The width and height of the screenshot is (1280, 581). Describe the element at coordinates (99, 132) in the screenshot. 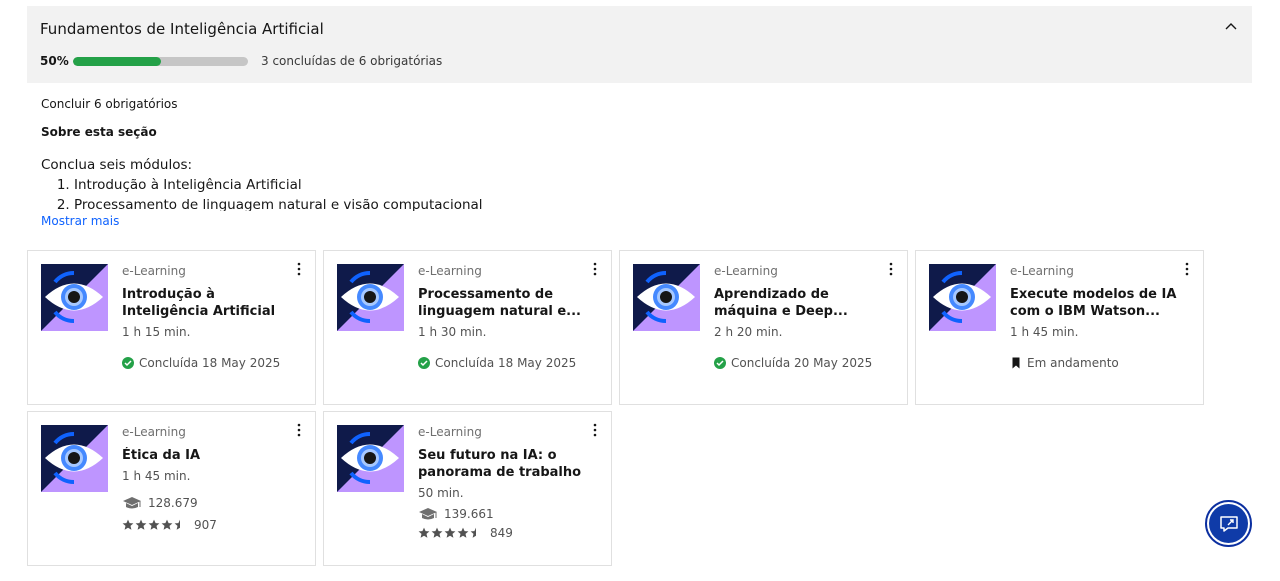

I see `about-title: Sobre esta seção` at that location.